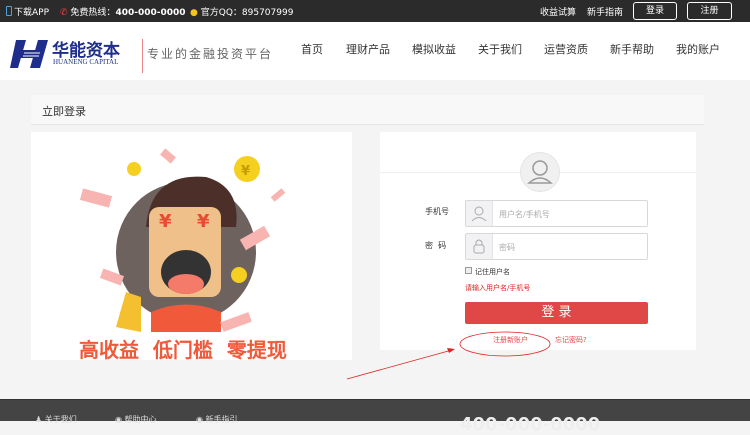 The width and height of the screenshot is (750, 435). What do you see at coordinates (210, 54) in the screenshot?
I see `slogan: 专业的金融投资平台` at bounding box center [210, 54].